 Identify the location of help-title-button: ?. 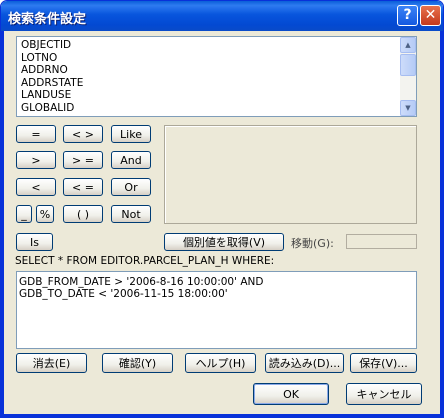
(407, 15).